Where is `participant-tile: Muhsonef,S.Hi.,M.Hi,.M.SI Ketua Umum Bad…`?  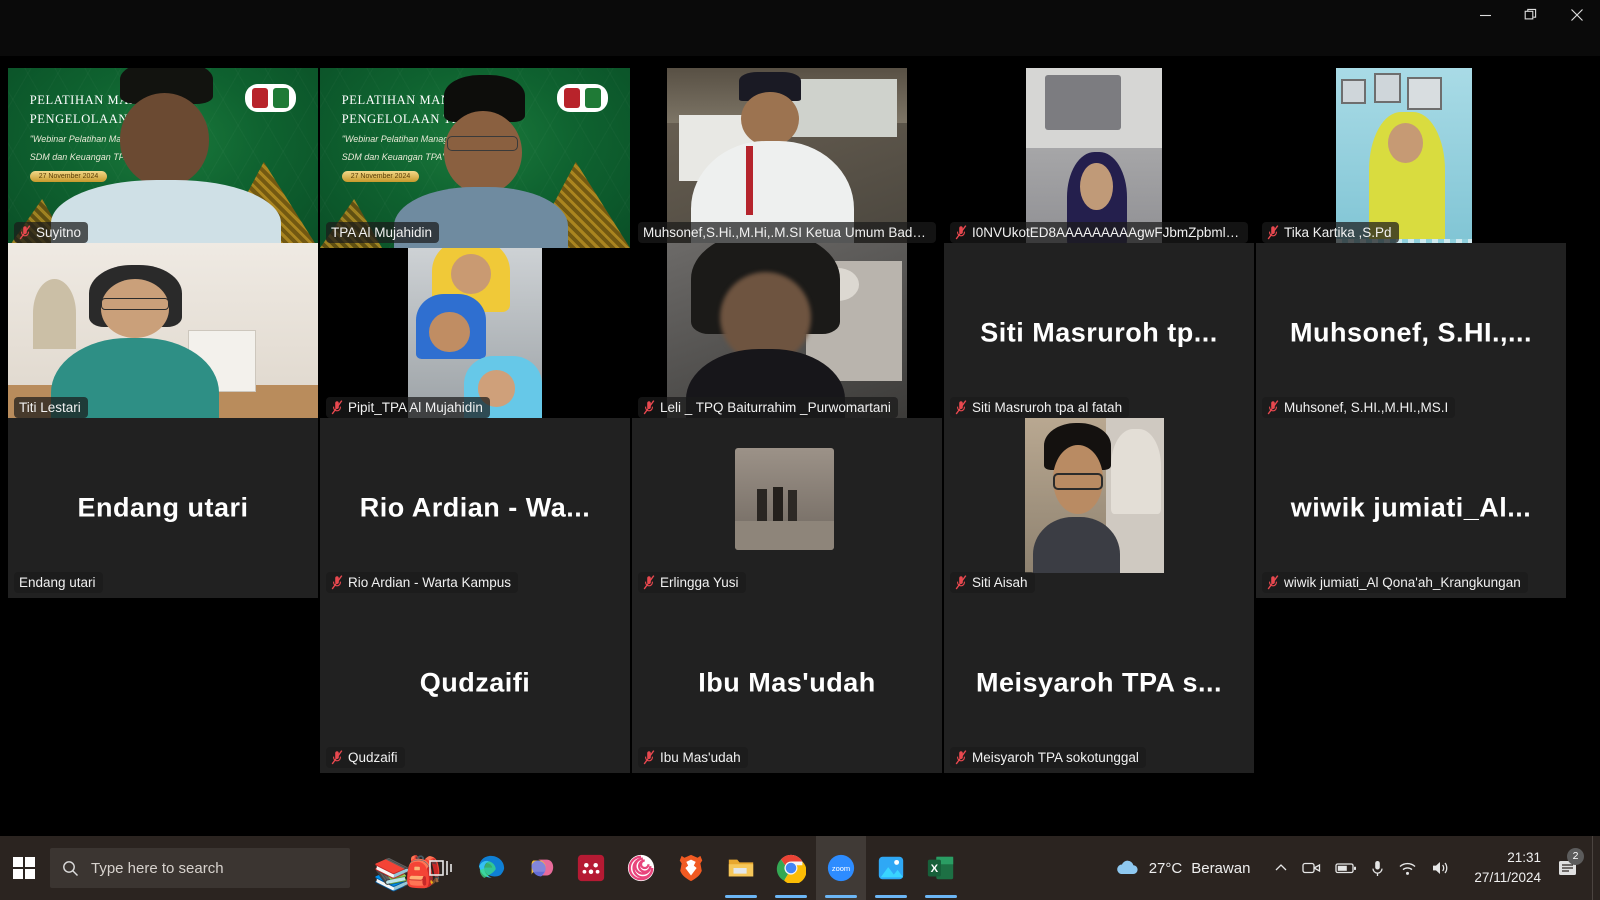
participant-tile: Muhsonef,S.Hi.,M.Hi,.M.SI Ketua Umum Bad… is located at coordinates (787, 158).